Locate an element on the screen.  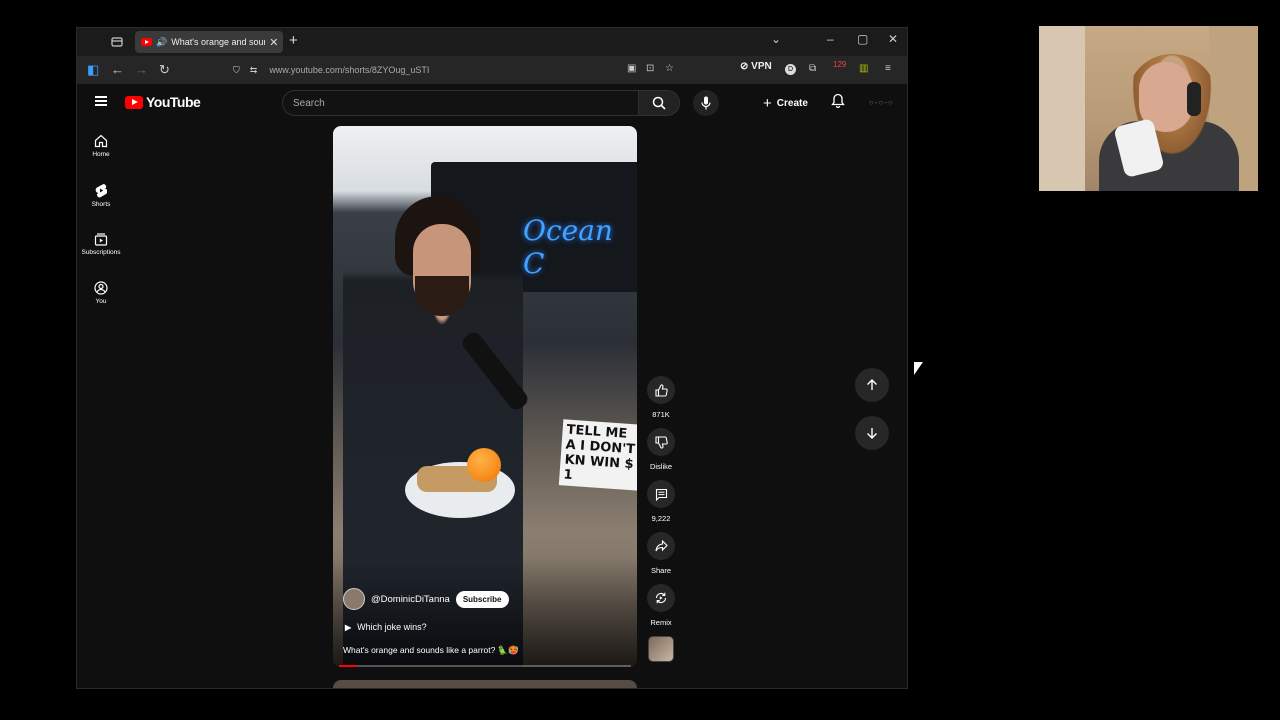
arrow-down-icon is located at coordinates (872, 433).